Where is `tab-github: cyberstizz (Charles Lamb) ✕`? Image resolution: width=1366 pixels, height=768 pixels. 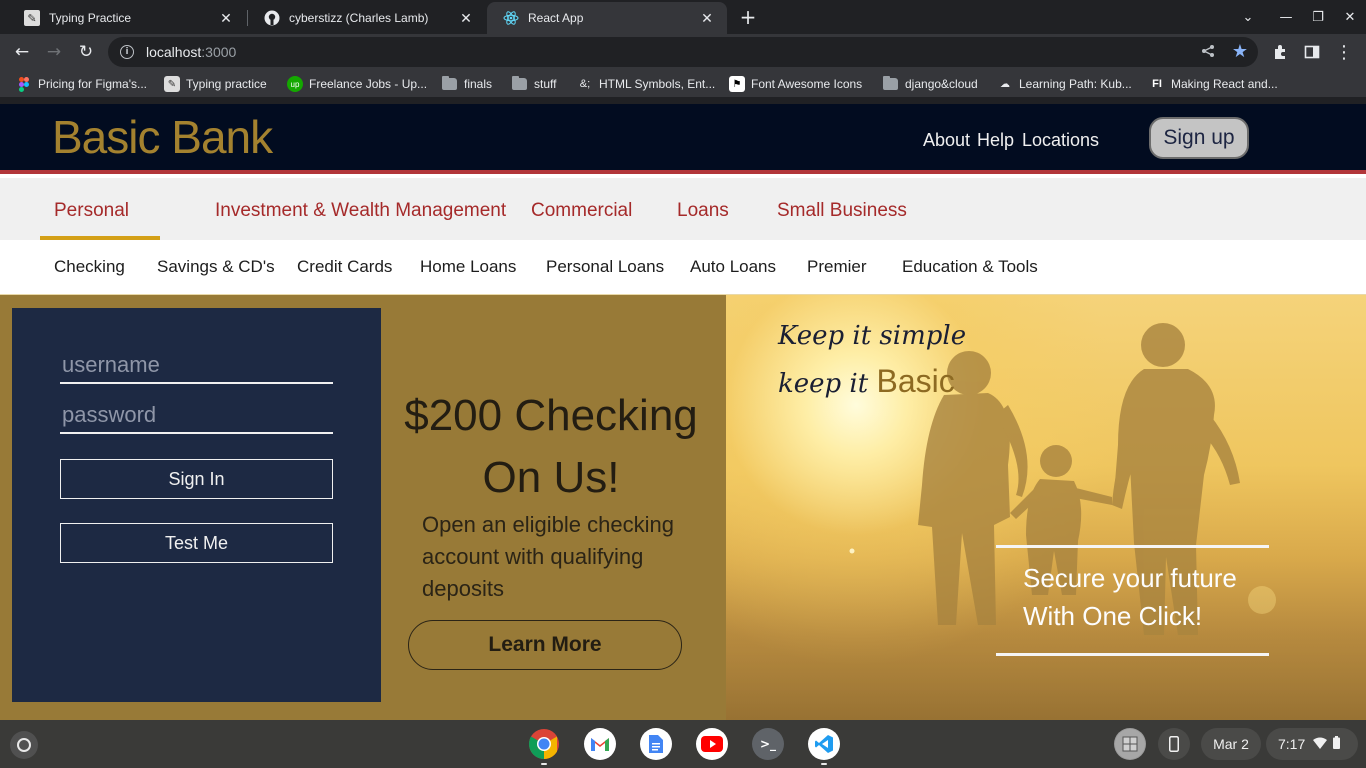 tab-github: cyberstizz (Charles Lamb) ✕ is located at coordinates (367, 18).